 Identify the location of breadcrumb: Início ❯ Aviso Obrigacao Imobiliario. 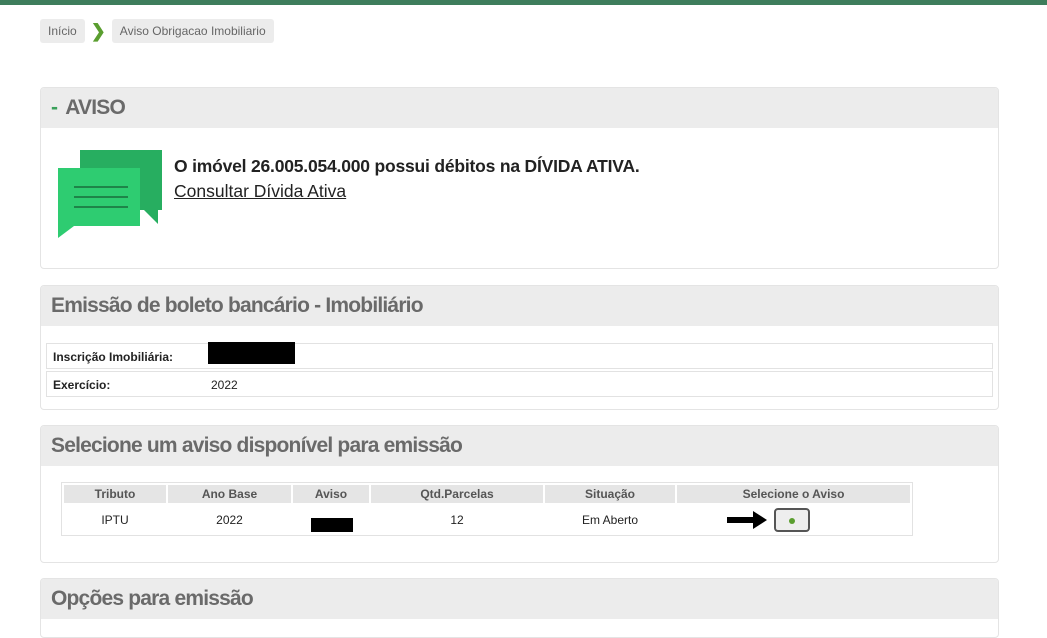
(157, 31).